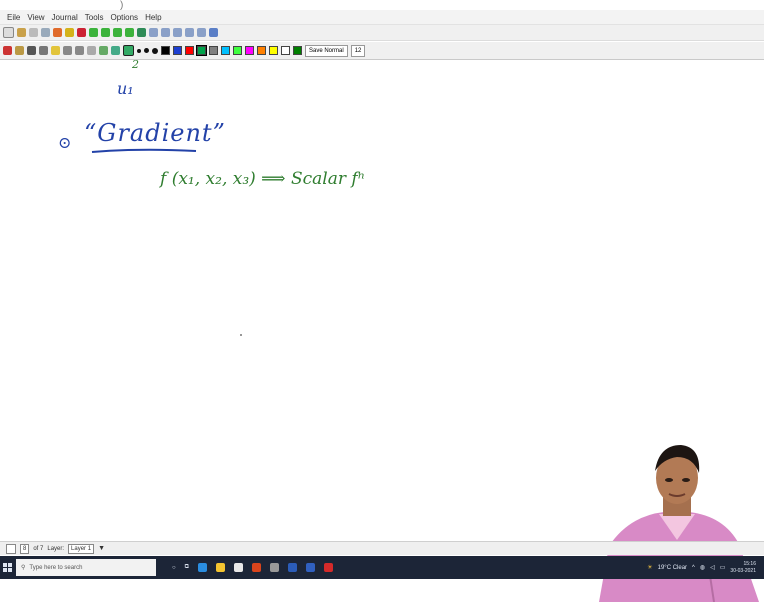 This screenshot has width=764, height=602. I want to click on menu-file: Eile, so click(13, 17).